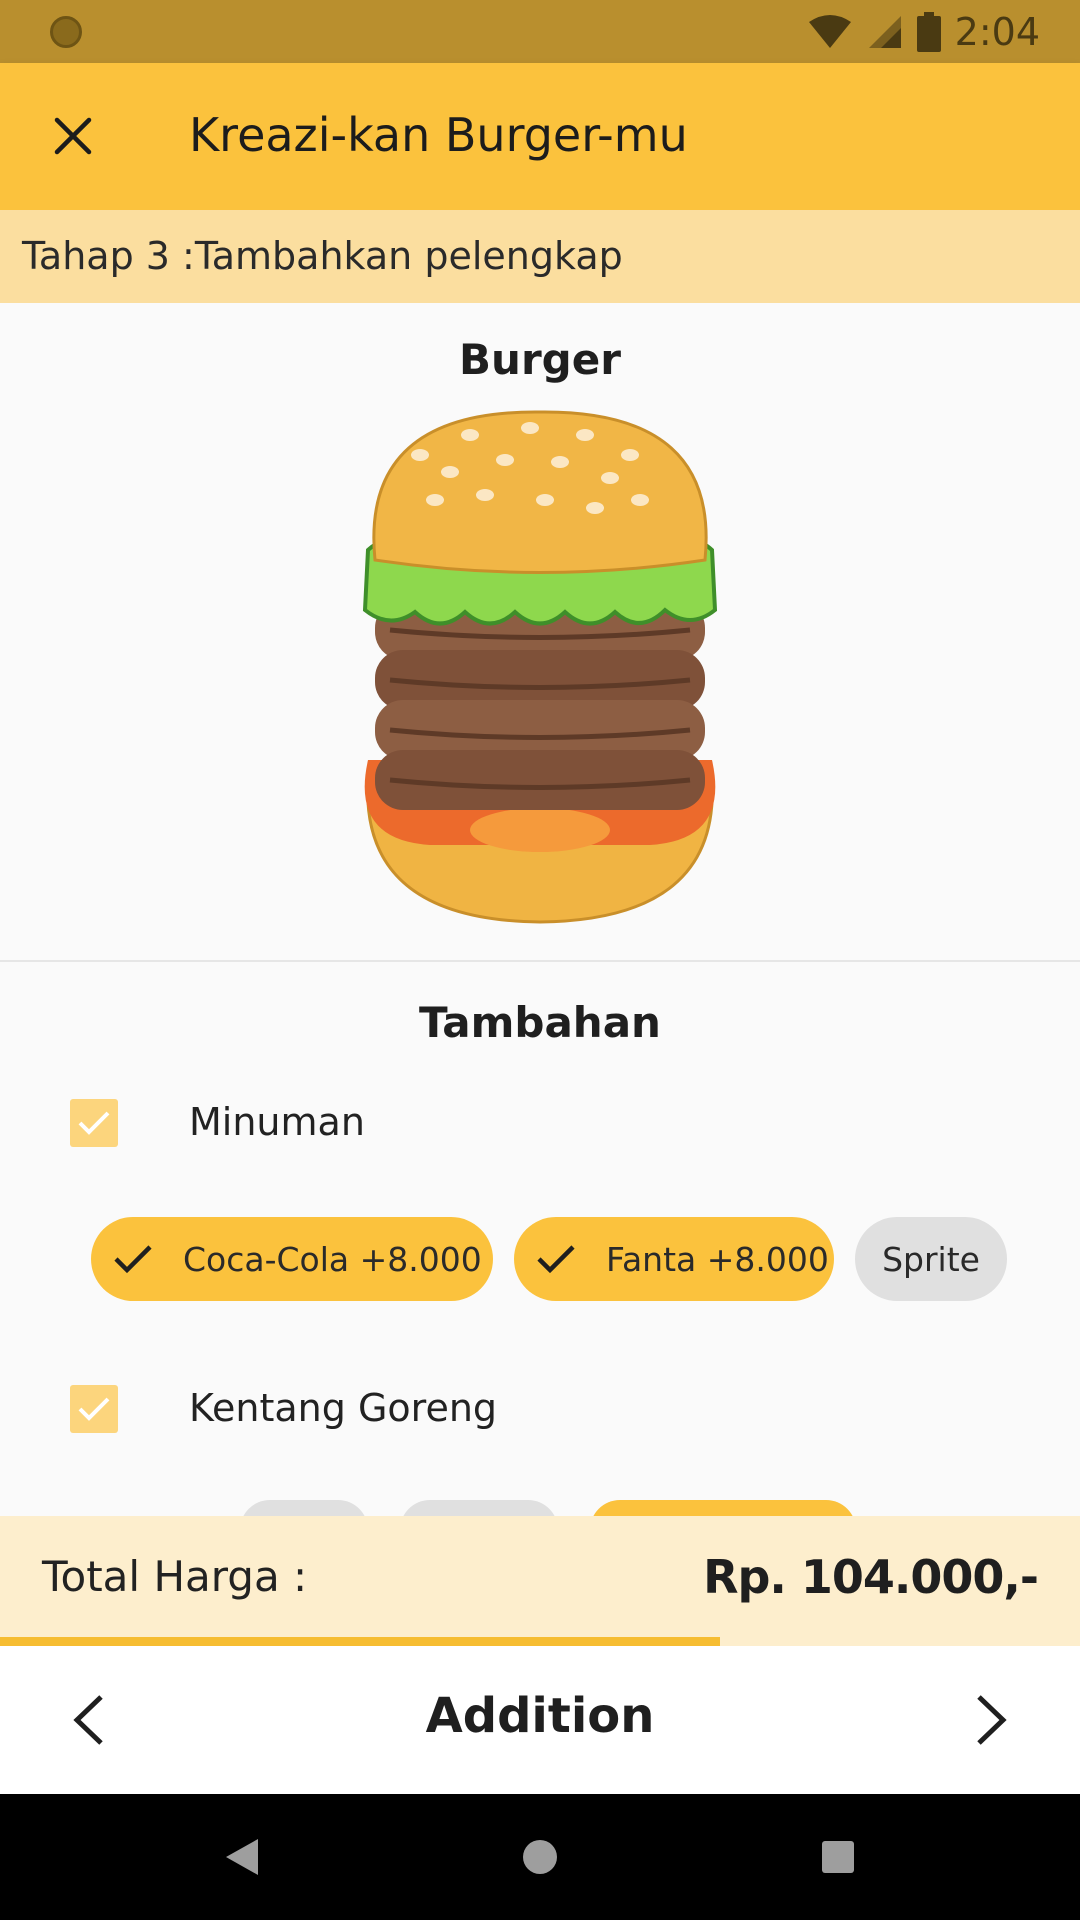 This screenshot has width=1080, height=1920. Describe the element at coordinates (717, 1259) in the screenshot. I see `chip-label: Fanta +8.000` at that location.